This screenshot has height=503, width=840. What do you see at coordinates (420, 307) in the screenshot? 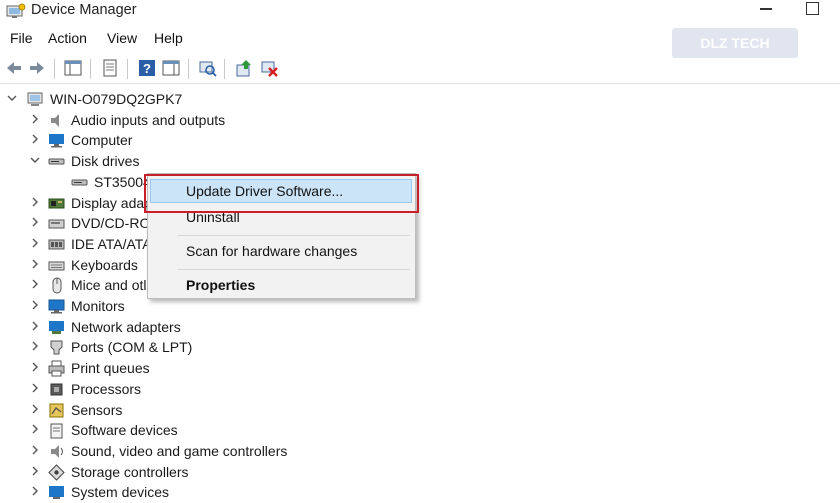
I see `tree-category: Monitors` at bounding box center [420, 307].